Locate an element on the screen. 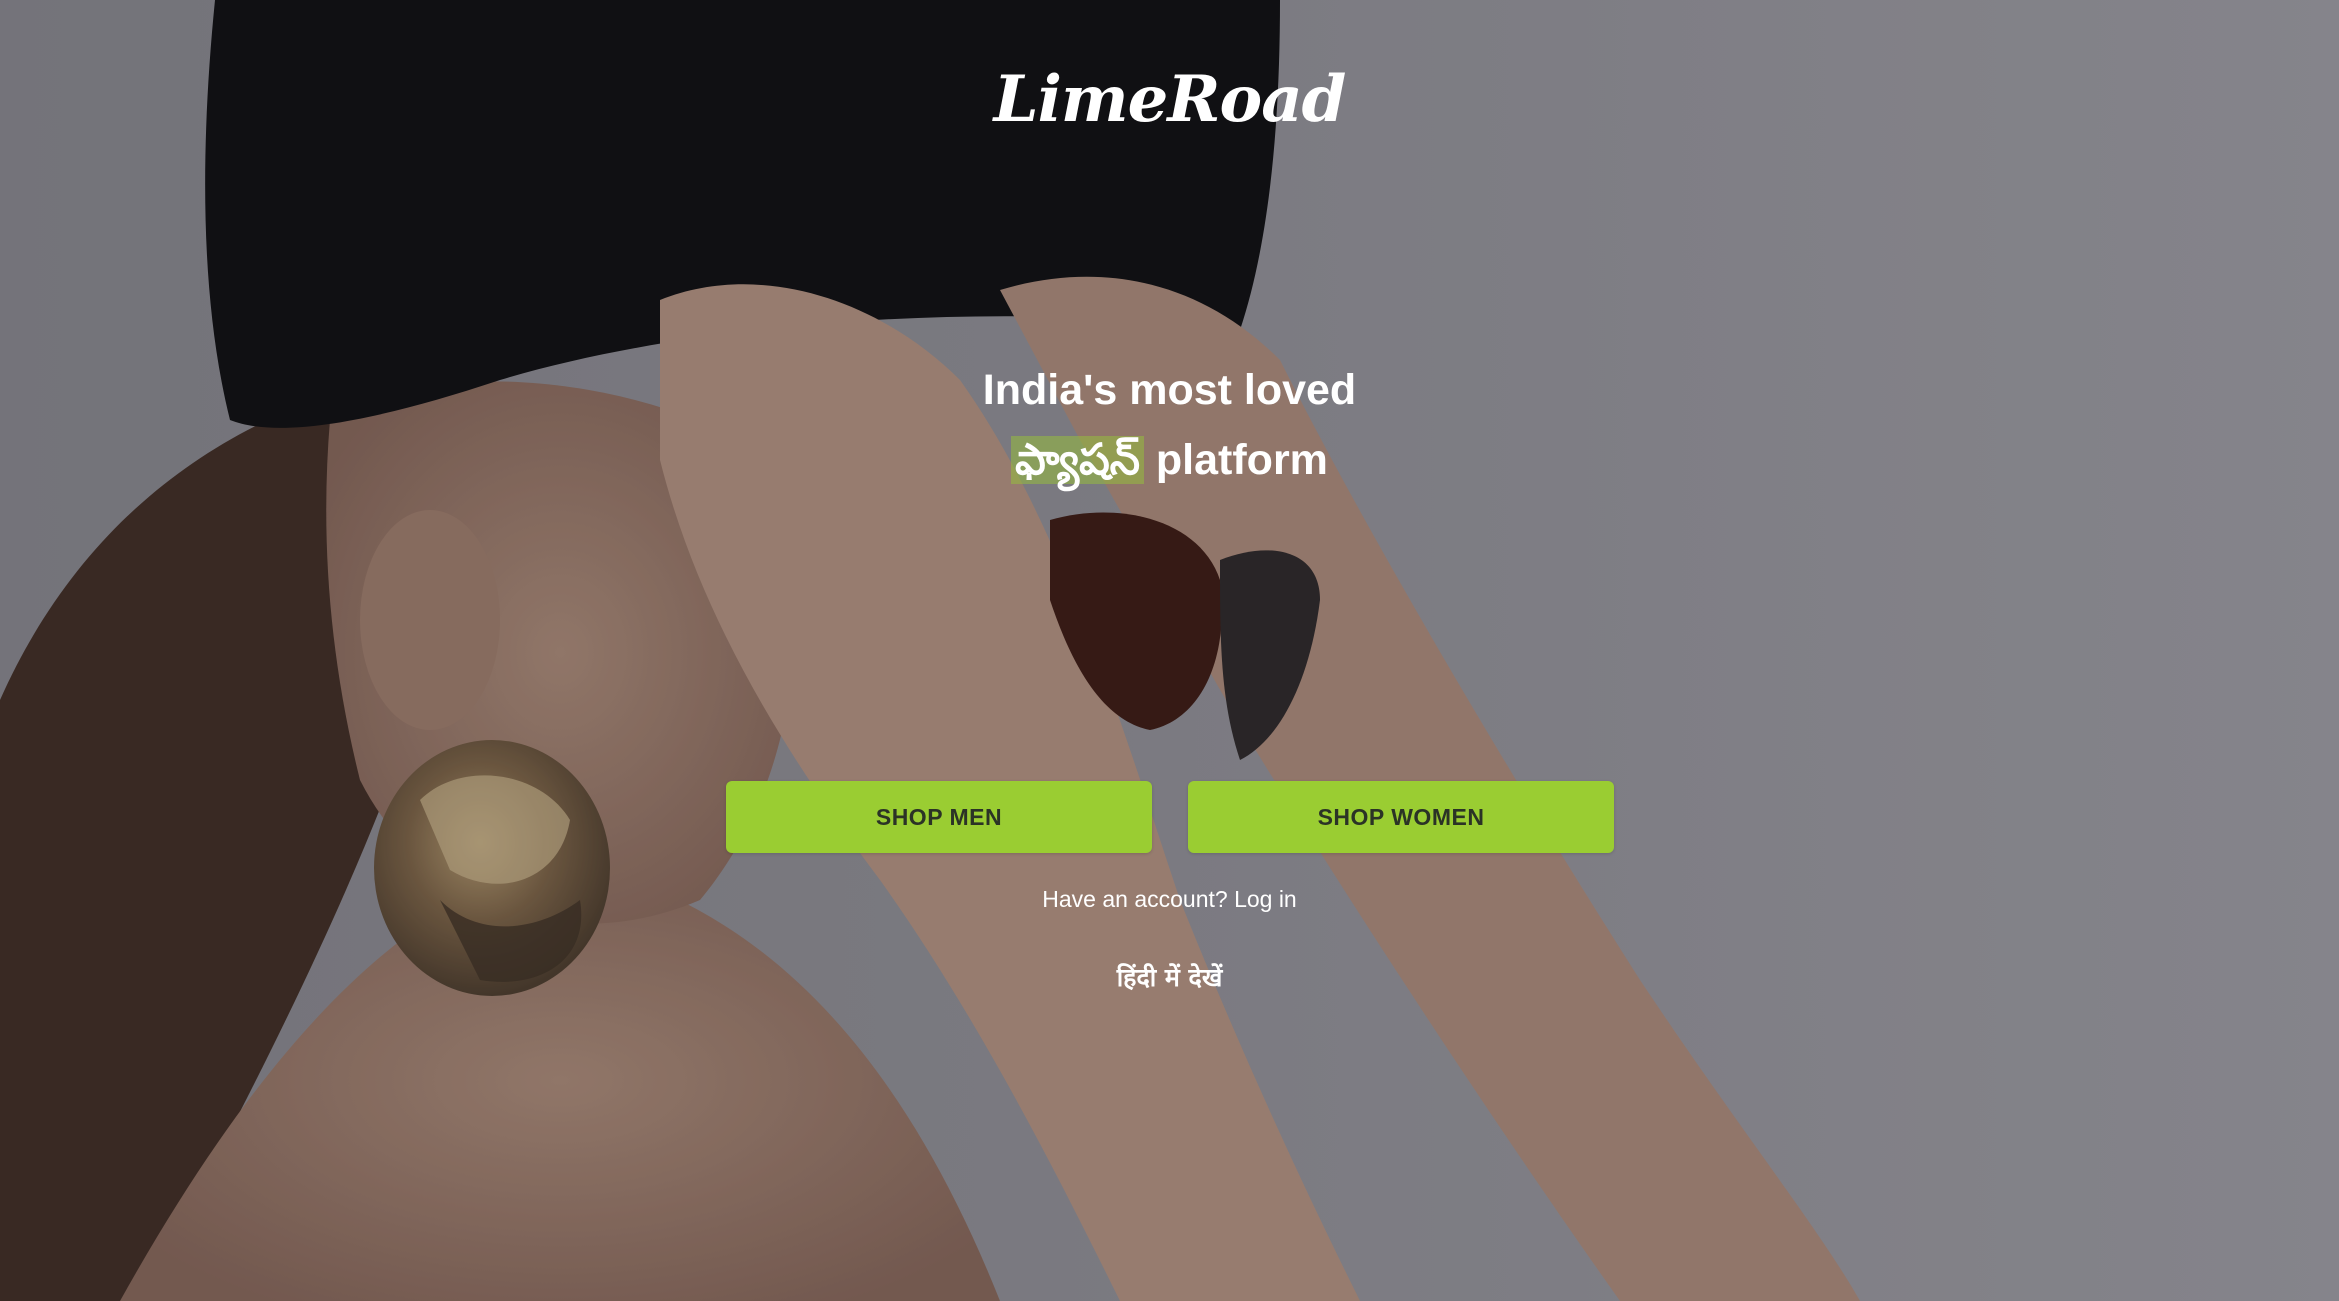 This screenshot has width=2339, height=1301. limeroad-logo: LimeRoad is located at coordinates (1169, 99).